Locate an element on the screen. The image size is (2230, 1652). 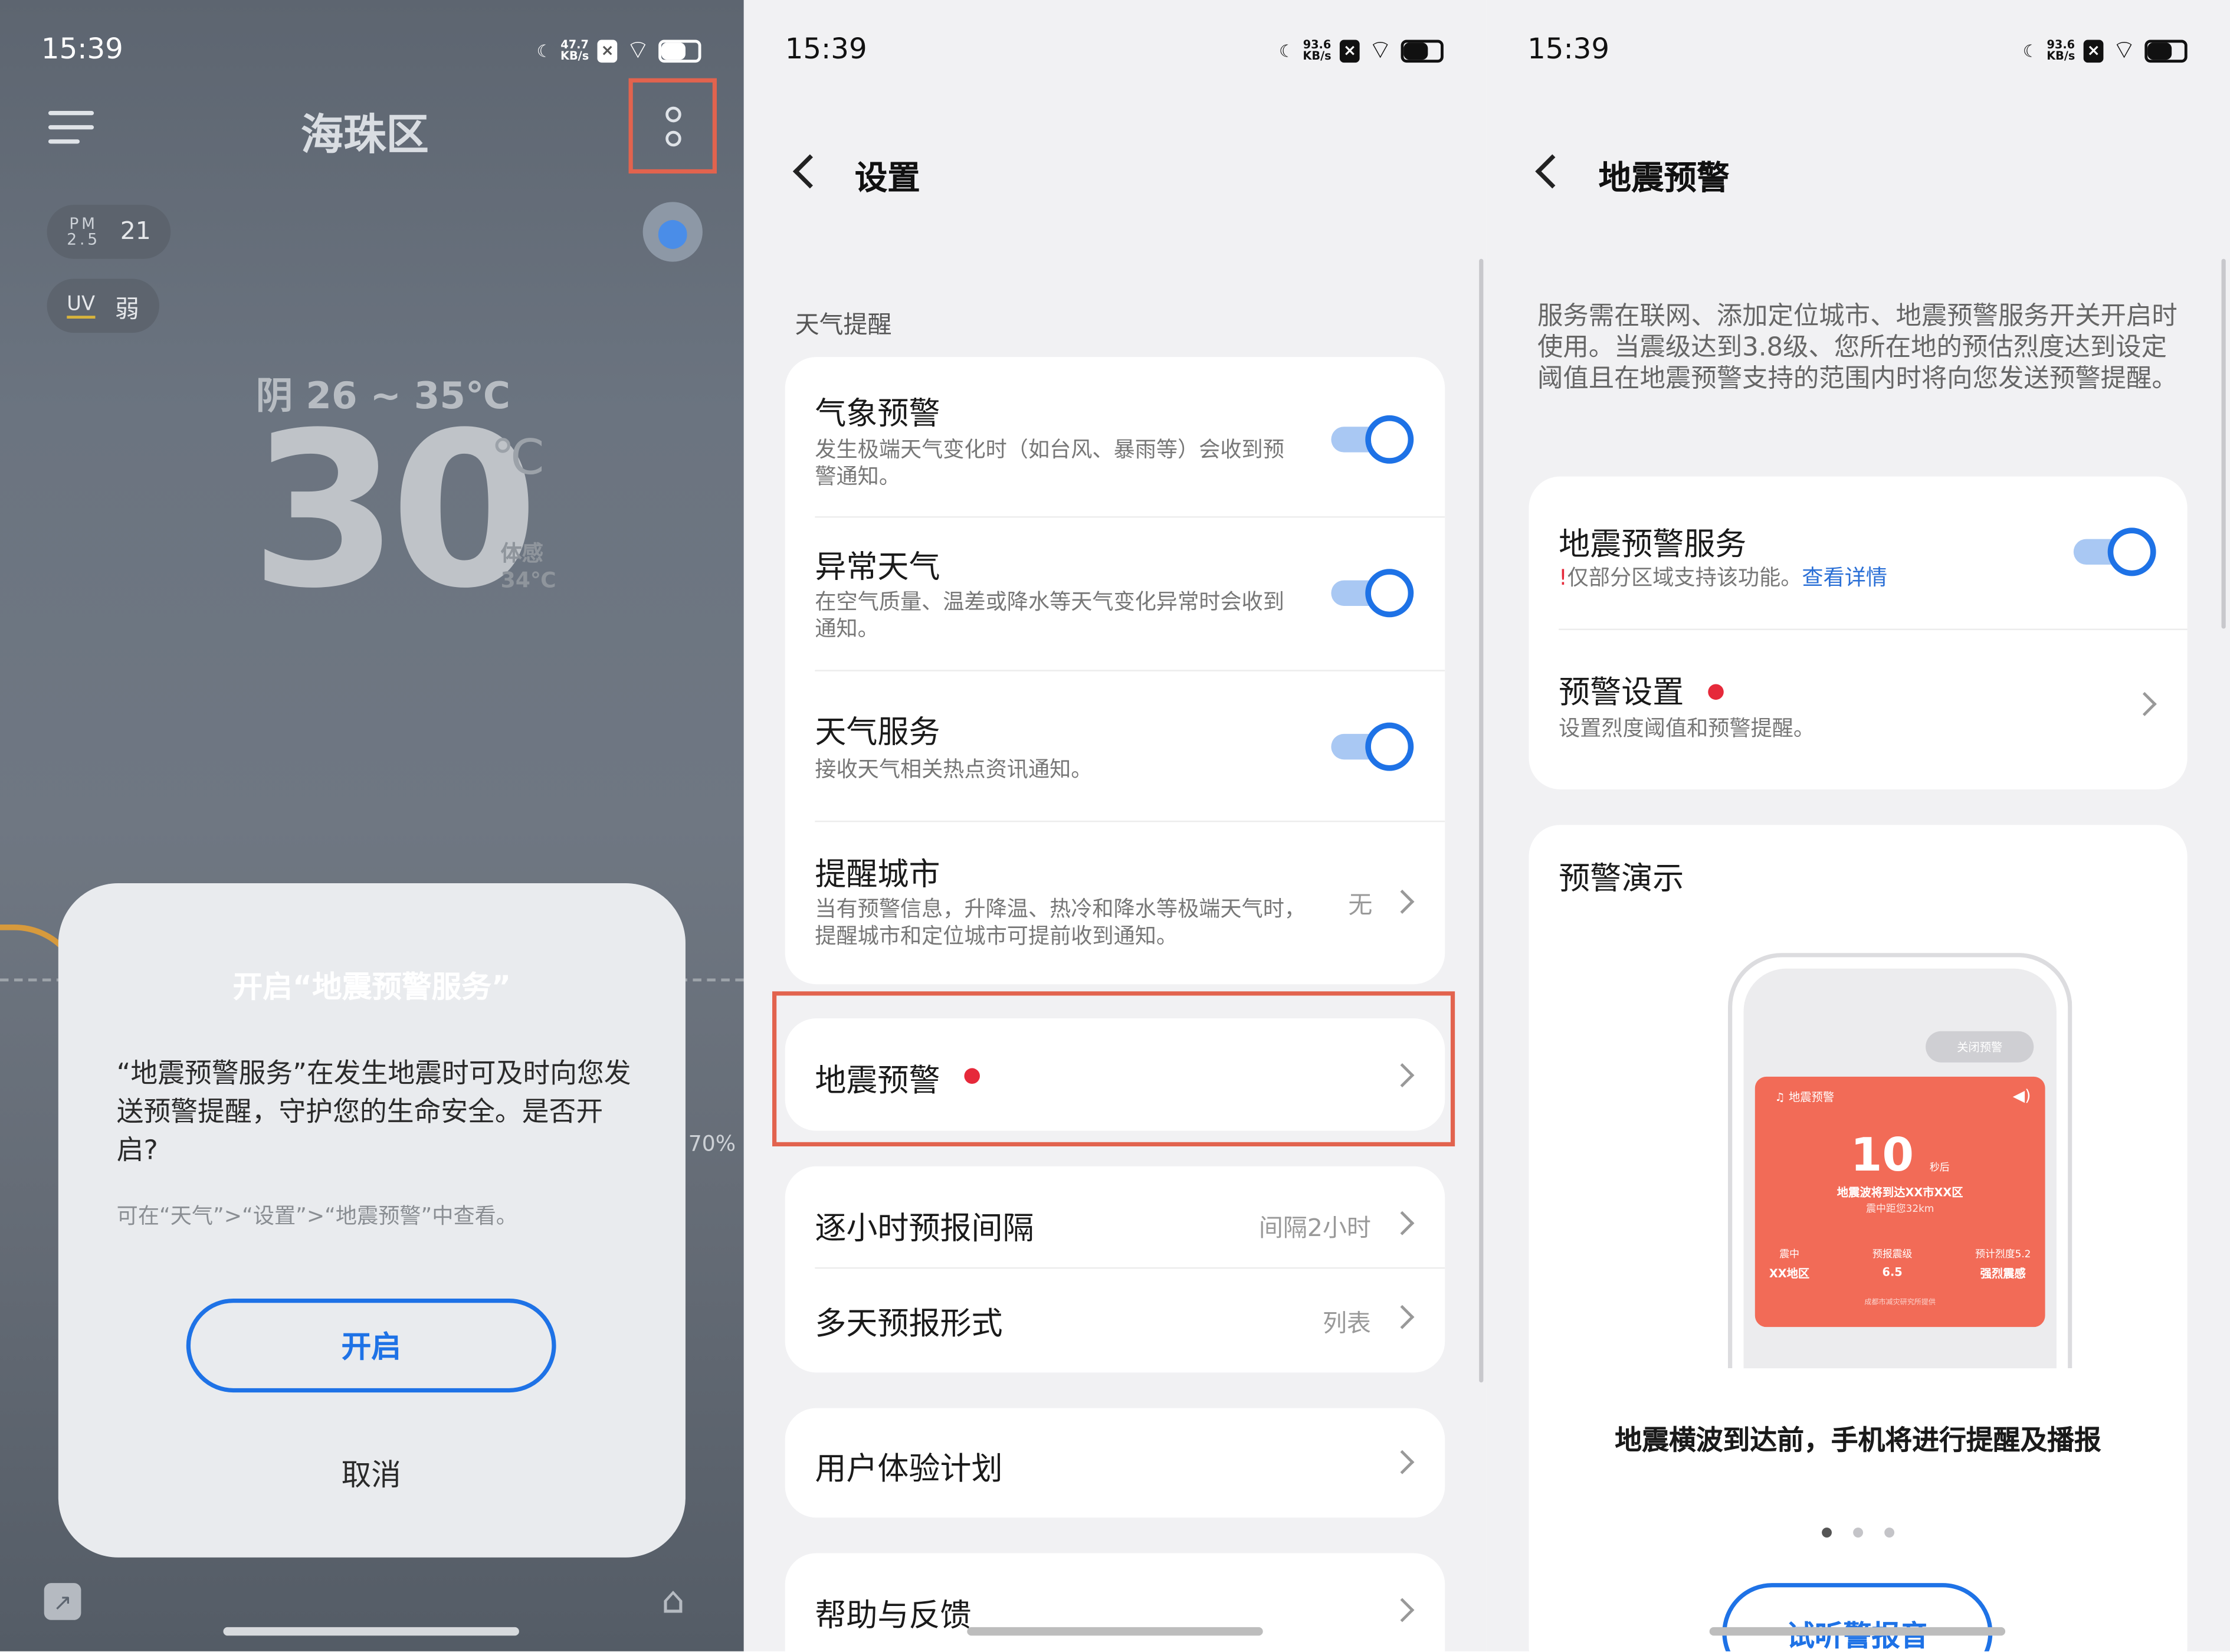
network-speed: 47.7 KB/s is located at coordinates (574, 49).